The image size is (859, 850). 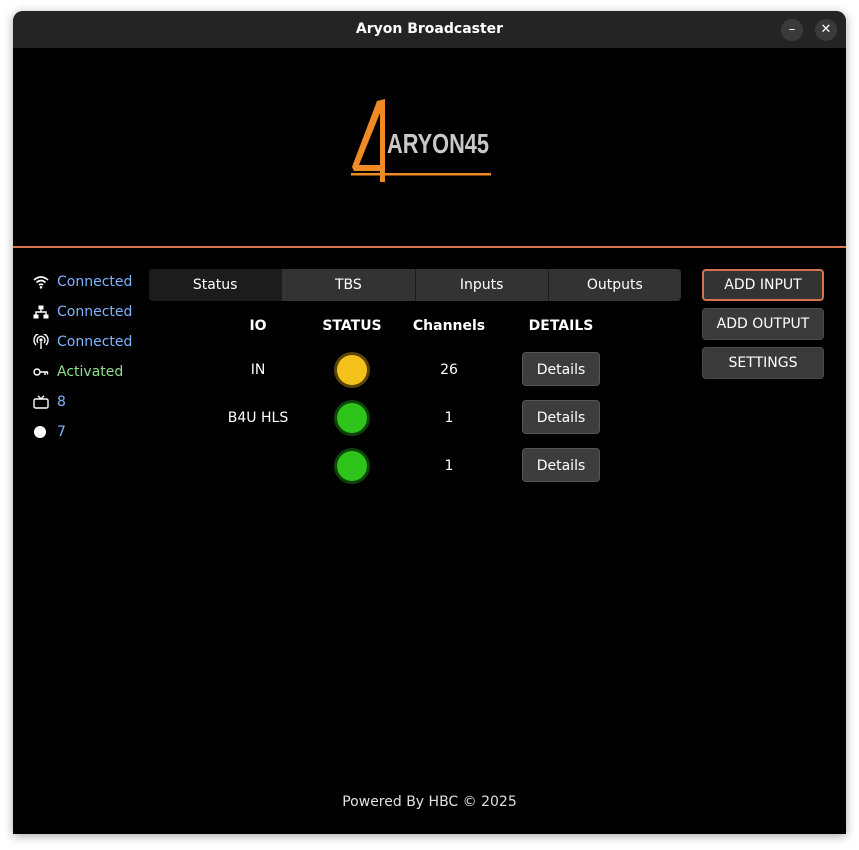 What do you see at coordinates (429, 802) in the screenshot?
I see `footer-credit: Powered By HBC © 2025` at bounding box center [429, 802].